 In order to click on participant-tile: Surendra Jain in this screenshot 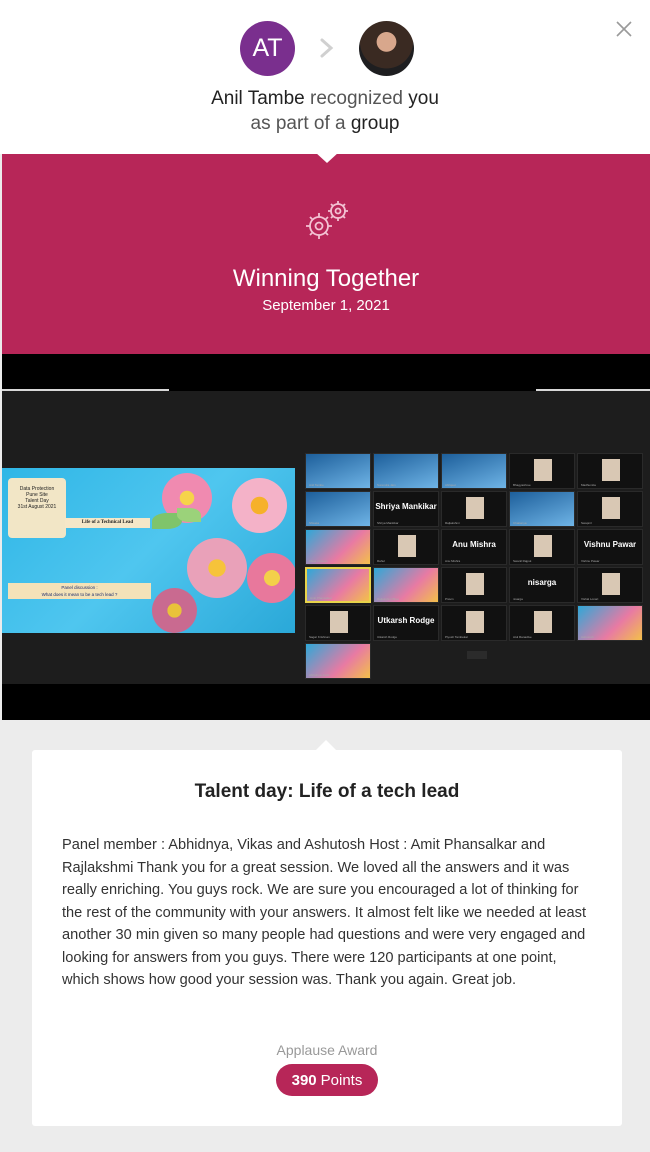, I will do `click(406, 471)`.